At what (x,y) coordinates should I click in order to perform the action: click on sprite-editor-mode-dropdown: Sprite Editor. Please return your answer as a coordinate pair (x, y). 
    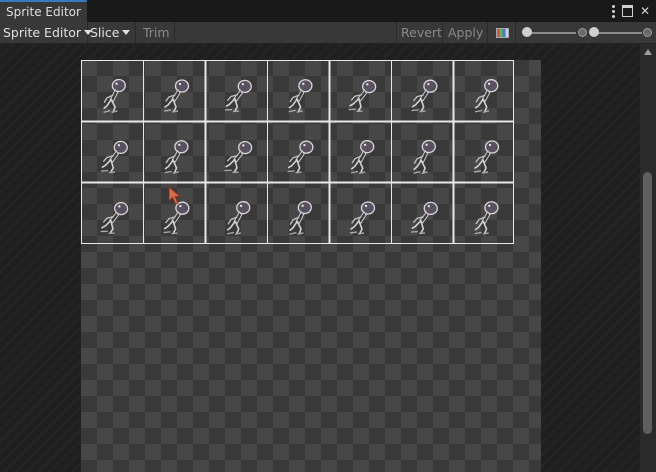
    Looking at the image, I should click on (46, 32).